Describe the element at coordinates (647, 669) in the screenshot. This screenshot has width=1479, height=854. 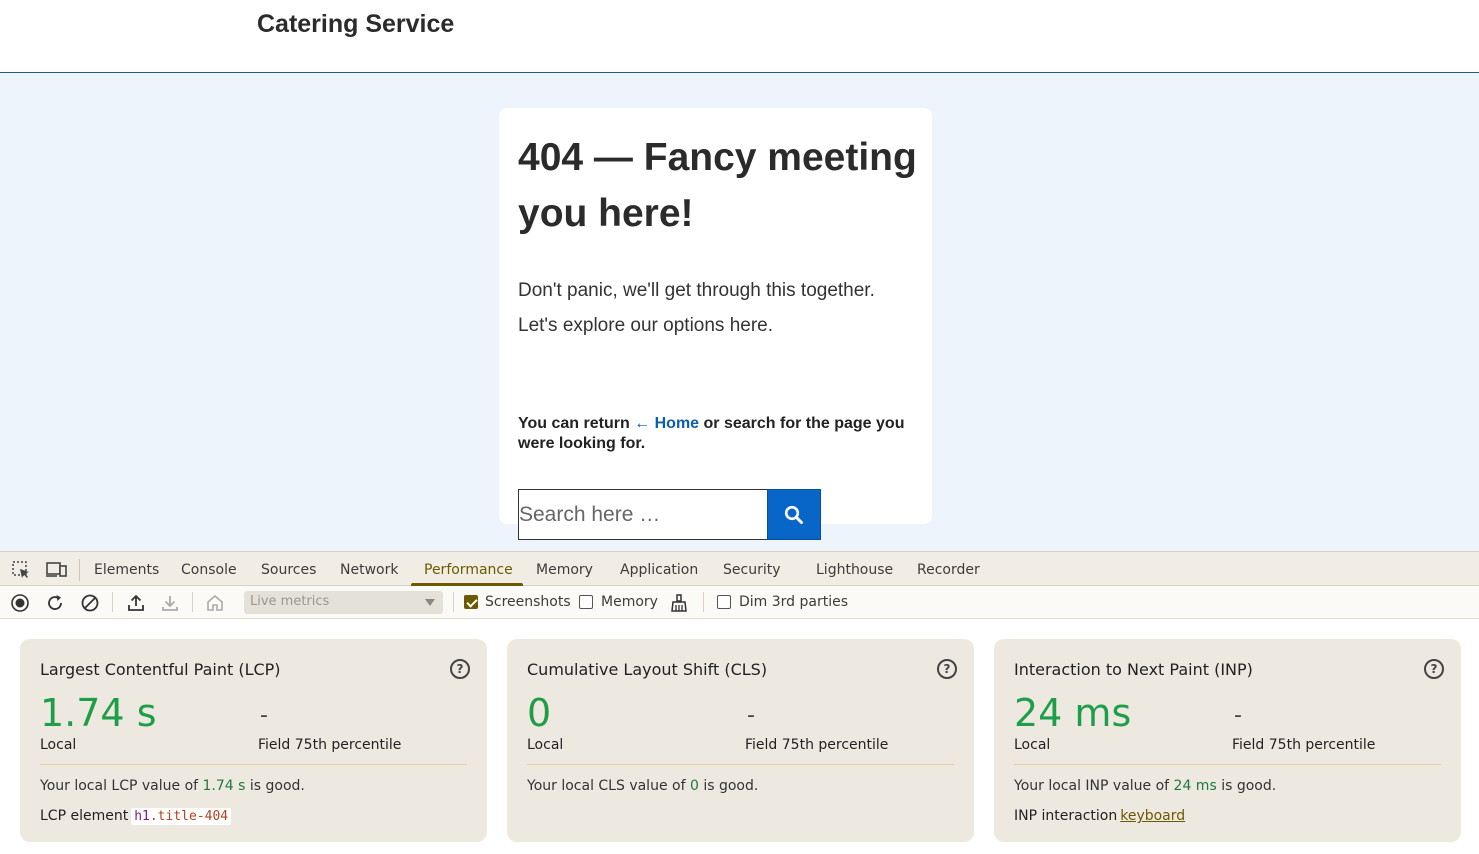
I see `metric-title: Cumulative Layout Shift (CLS)` at that location.